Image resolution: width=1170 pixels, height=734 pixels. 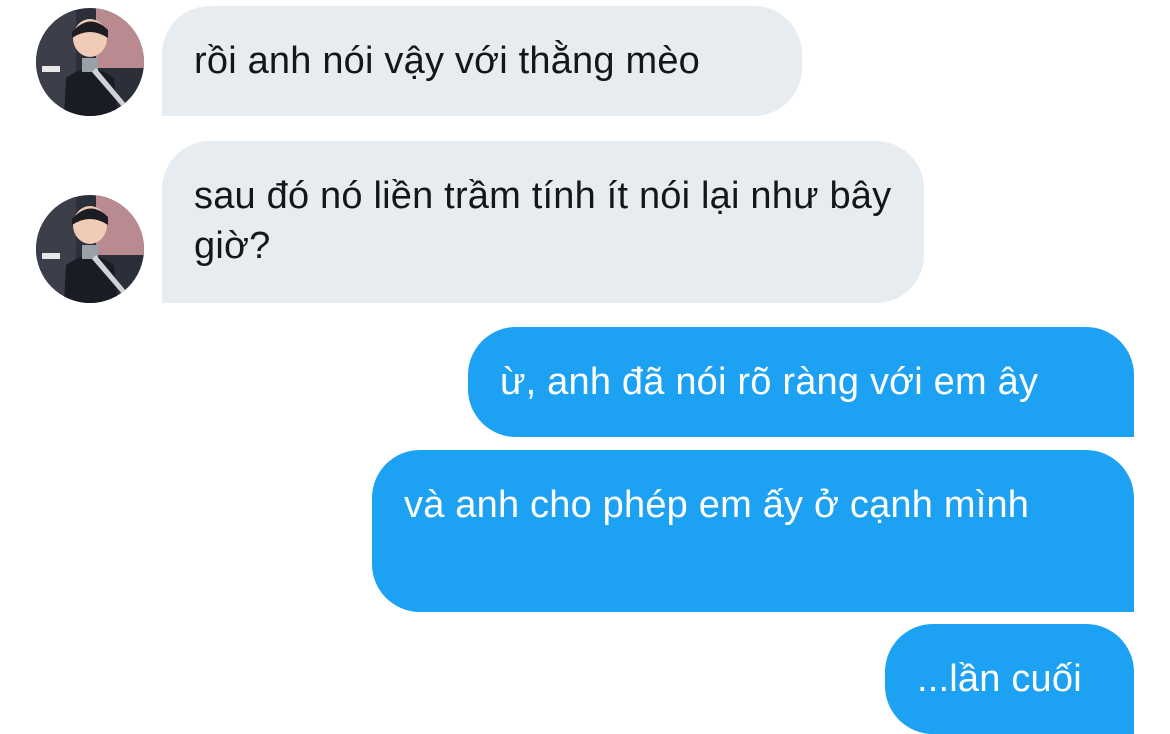 What do you see at coordinates (753, 531) in the screenshot?
I see `message-bubble-outgoing: và anh cho phép em ấy ở cạnh mình` at bounding box center [753, 531].